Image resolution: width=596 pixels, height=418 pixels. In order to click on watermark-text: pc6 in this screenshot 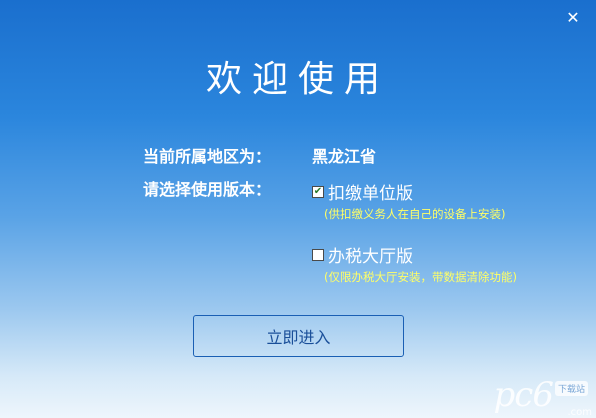, I will do `click(523, 395)`.